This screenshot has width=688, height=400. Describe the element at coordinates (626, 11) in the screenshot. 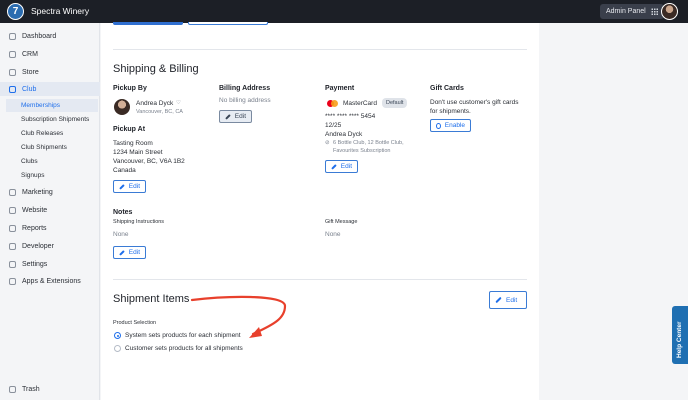

I see `admin-panel-label: Admin Panel` at that location.